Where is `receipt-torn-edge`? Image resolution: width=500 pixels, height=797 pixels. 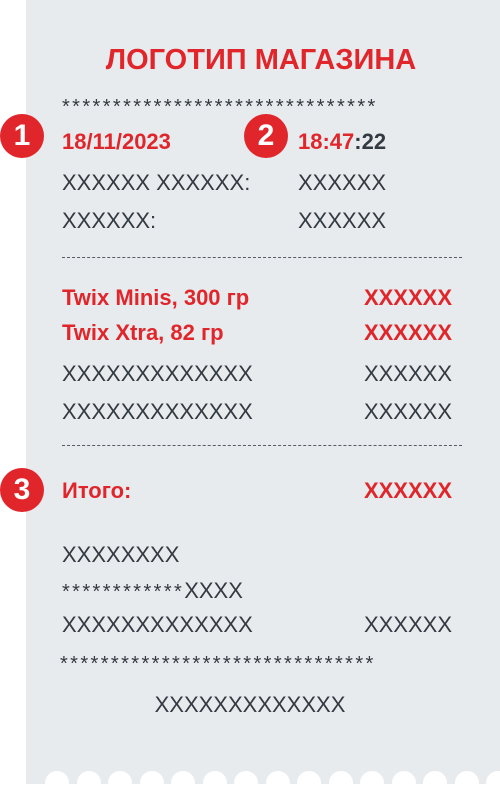 receipt-torn-edge is located at coordinates (263, 784).